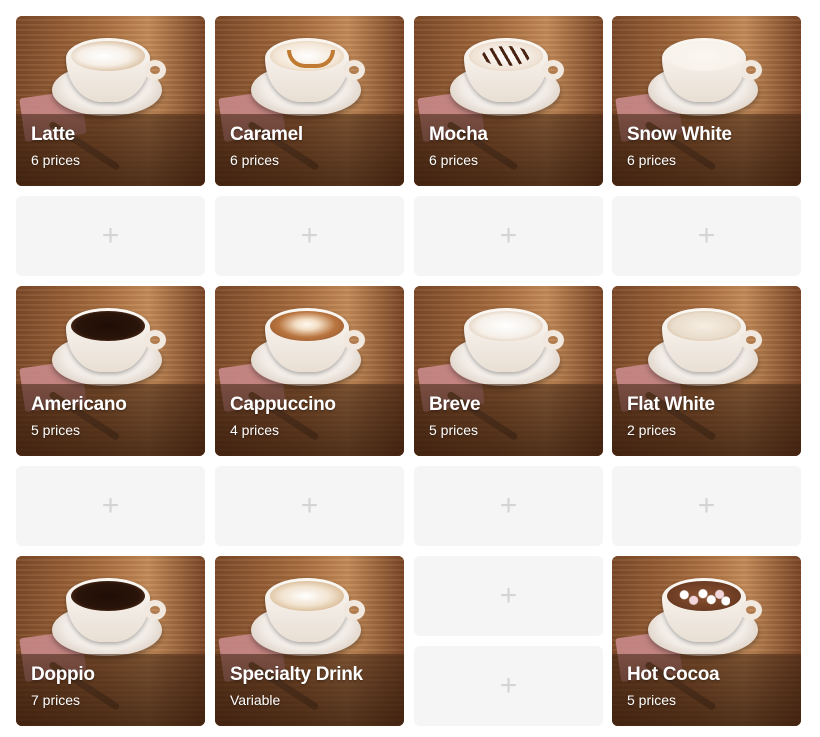 The image size is (820, 737). Describe the element at coordinates (706, 101) in the screenshot. I see `product-tile-snow-white: Snow White 6 prices` at that location.